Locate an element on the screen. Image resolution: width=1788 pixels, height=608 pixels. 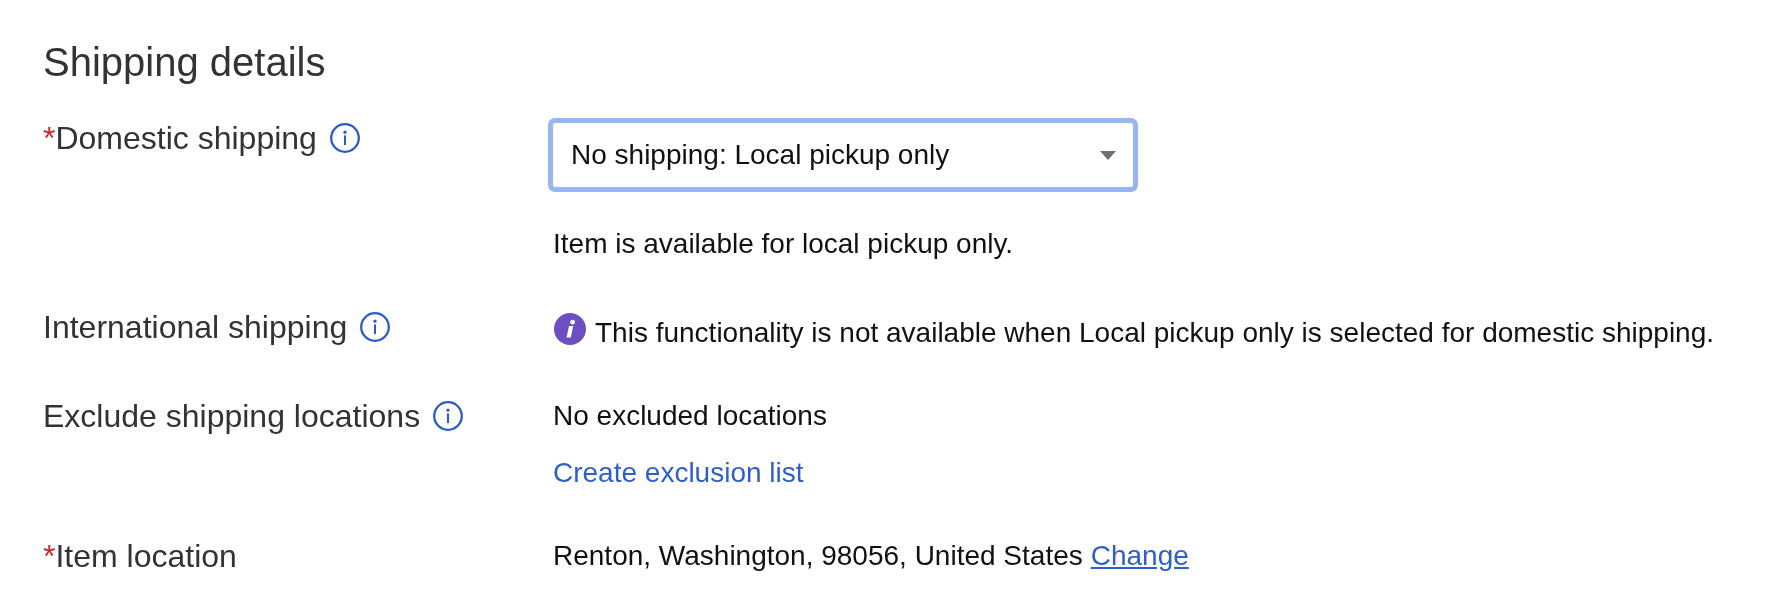
caret-icon is located at coordinates (1108, 155).